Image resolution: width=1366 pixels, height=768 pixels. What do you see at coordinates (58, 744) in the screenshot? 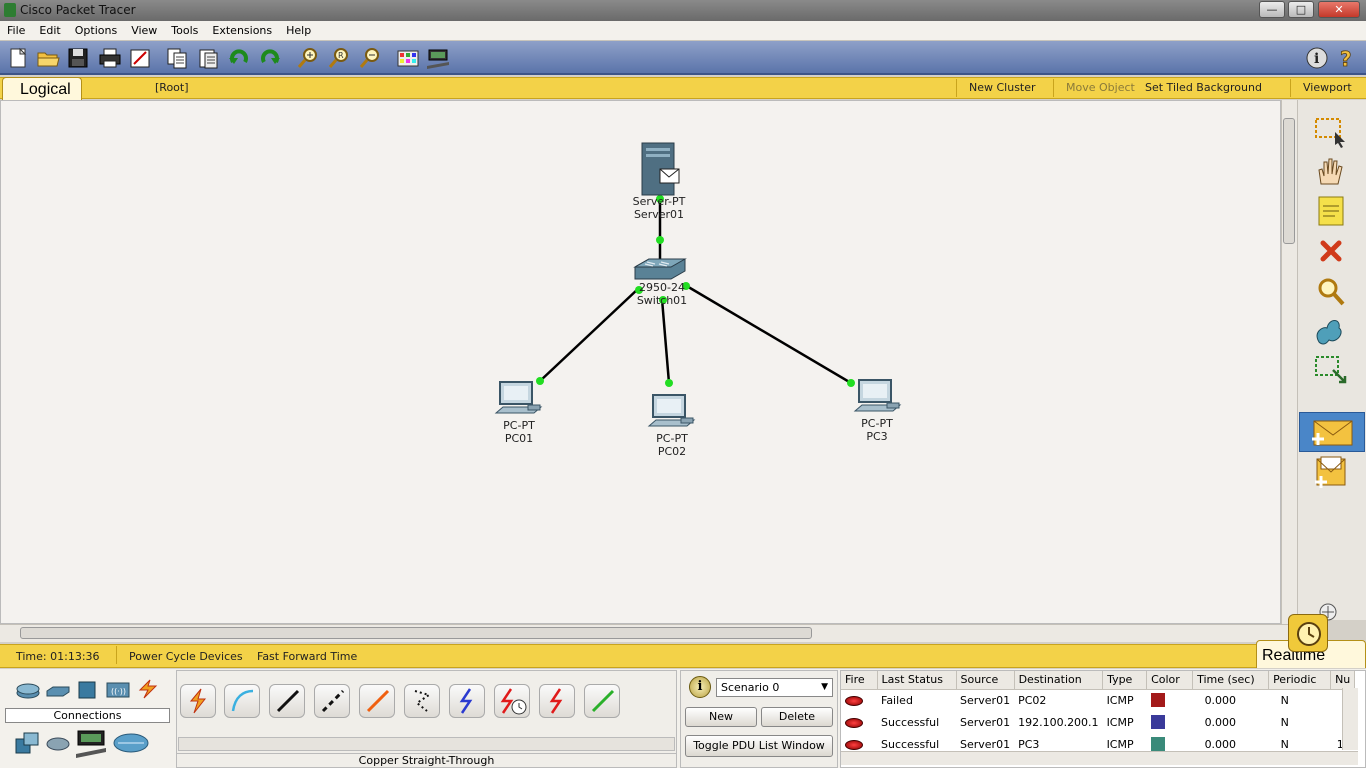
I see `wan-emulation-category-icon` at bounding box center [58, 744].